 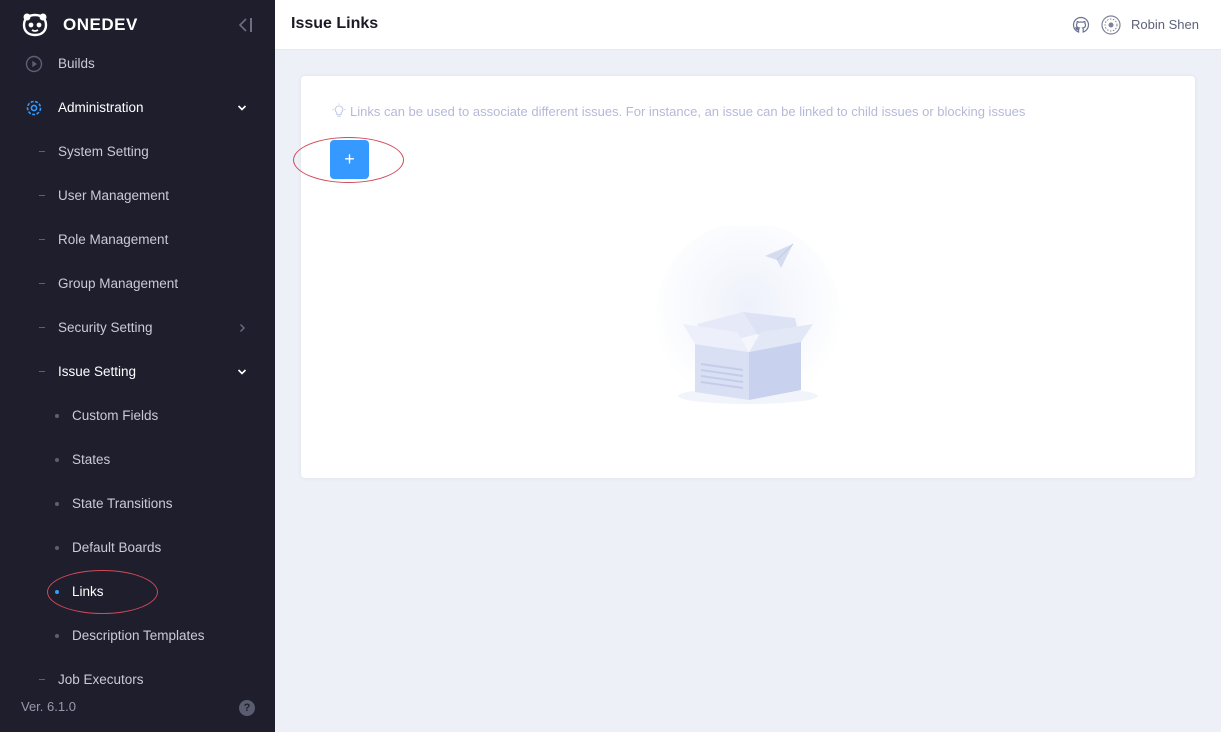 What do you see at coordinates (48, 706) in the screenshot?
I see `version-label: Ver. 6.1.0` at bounding box center [48, 706].